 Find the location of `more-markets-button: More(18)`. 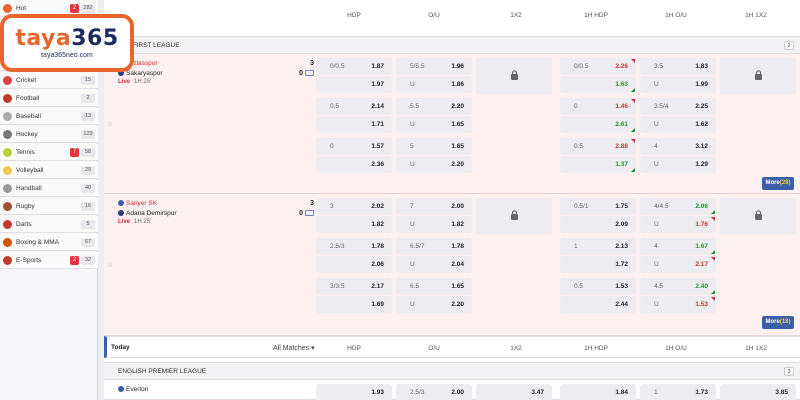

more-markets-button: More(18) is located at coordinates (778, 322).